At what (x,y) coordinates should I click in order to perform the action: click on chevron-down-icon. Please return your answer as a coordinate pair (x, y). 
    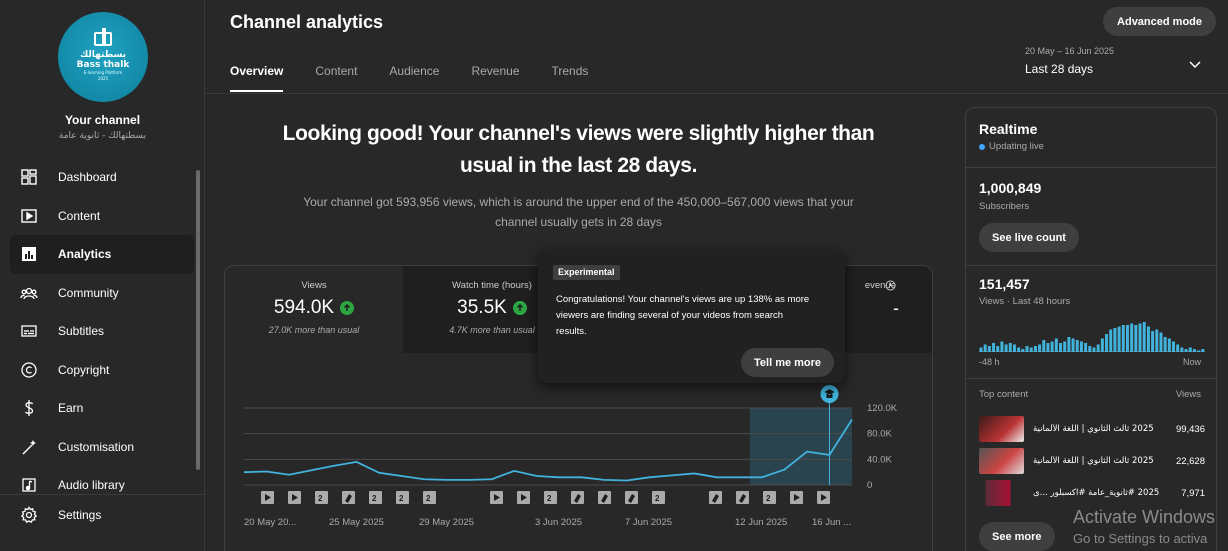
    Looking at the image, I should click on (1195, 64).